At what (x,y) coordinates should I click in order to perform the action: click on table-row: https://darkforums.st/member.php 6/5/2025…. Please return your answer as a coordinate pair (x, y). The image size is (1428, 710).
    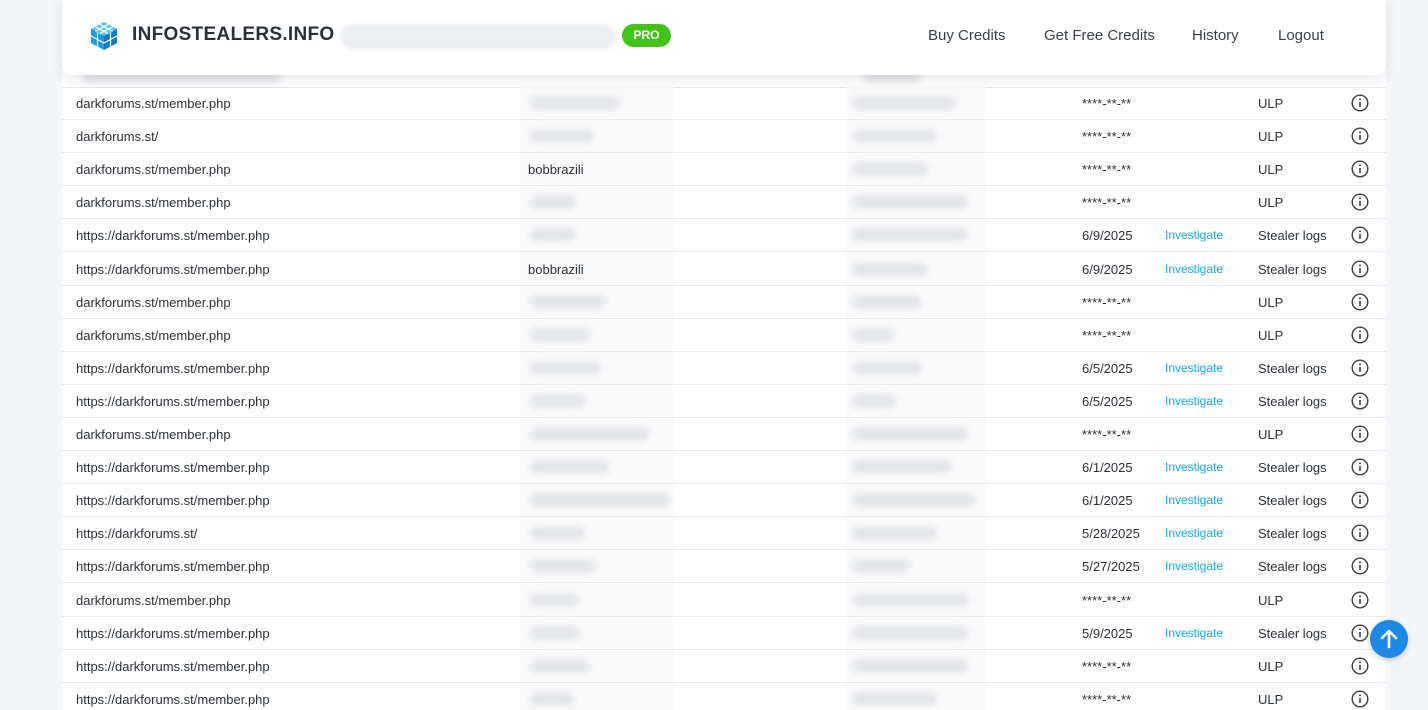
    Looking at the image, I should click on (724, 368).